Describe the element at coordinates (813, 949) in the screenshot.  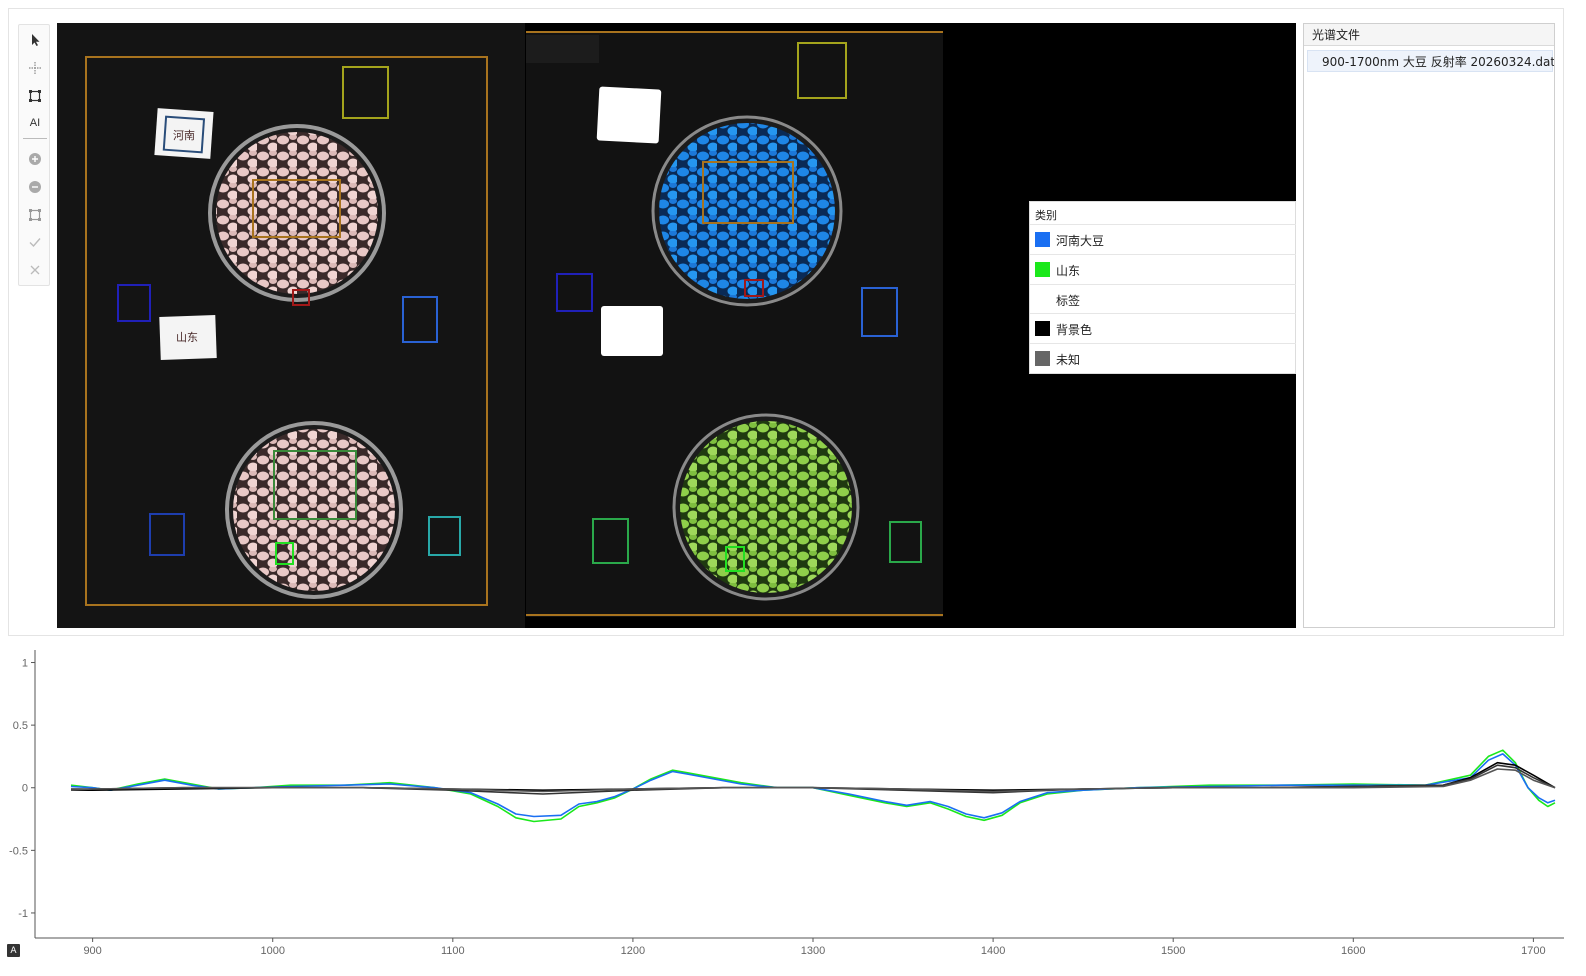
I see `x-tick-label: 1300` at that location.